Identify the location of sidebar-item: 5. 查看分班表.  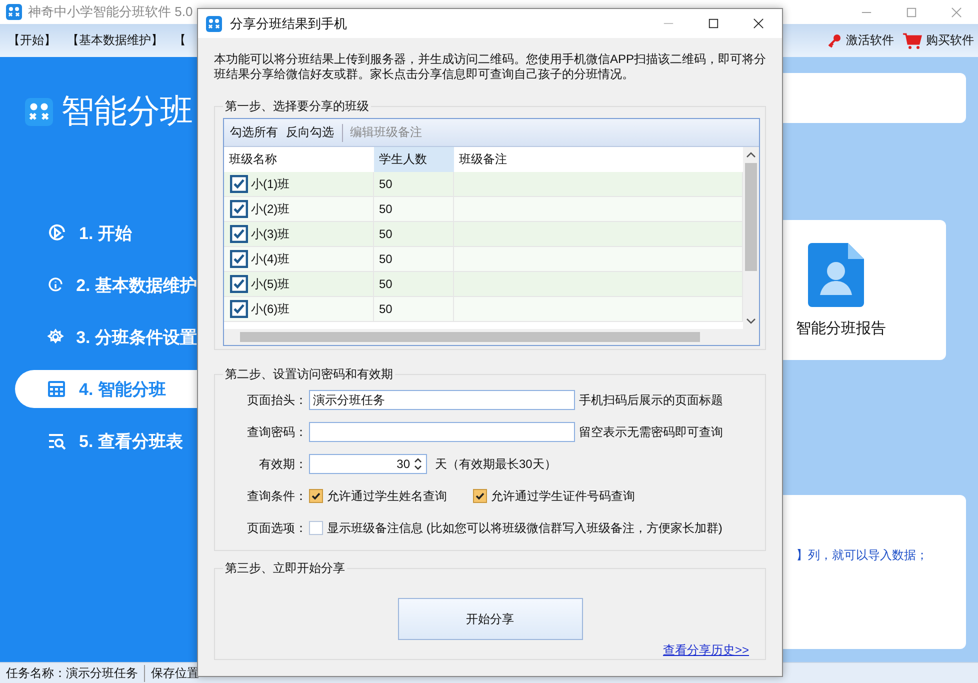
(106, 441).